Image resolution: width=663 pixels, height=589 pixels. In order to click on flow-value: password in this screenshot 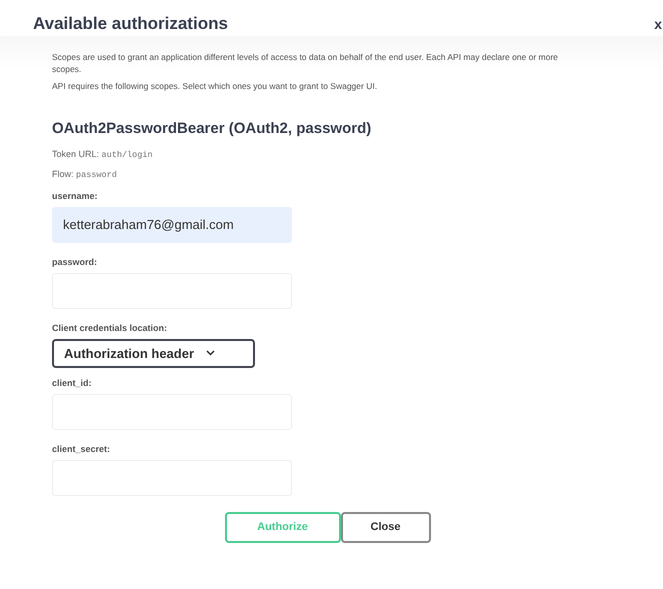, I will do `click(96, 175)`.